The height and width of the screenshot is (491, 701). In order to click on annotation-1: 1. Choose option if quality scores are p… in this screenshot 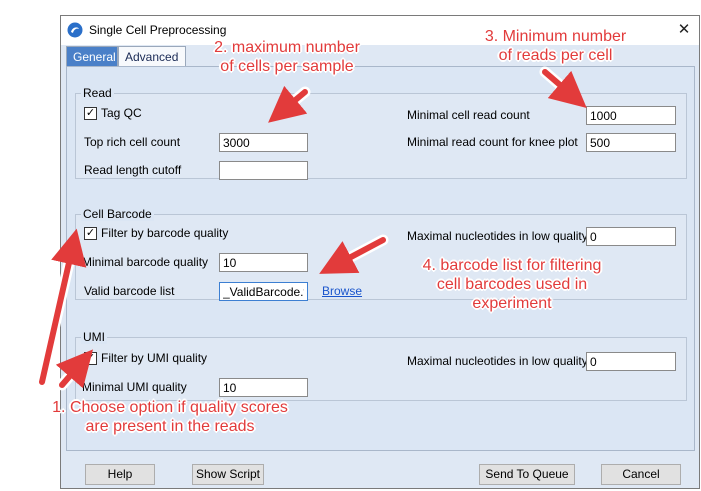, I will do `click(170, 417)`.